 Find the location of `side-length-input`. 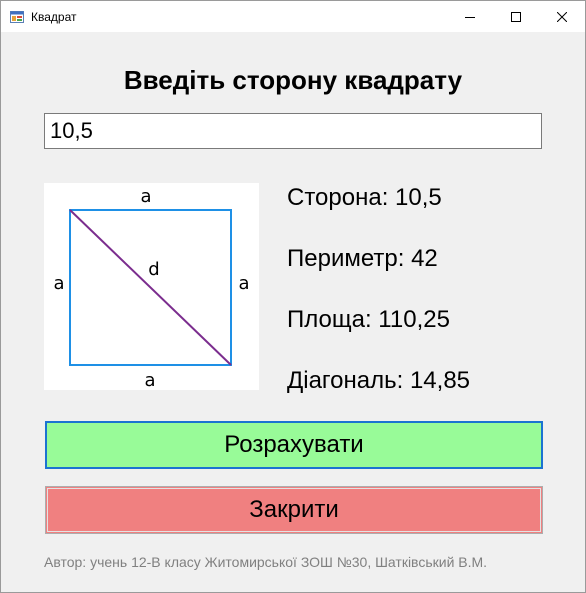

side-length-input is located at coordinates (293, 131).